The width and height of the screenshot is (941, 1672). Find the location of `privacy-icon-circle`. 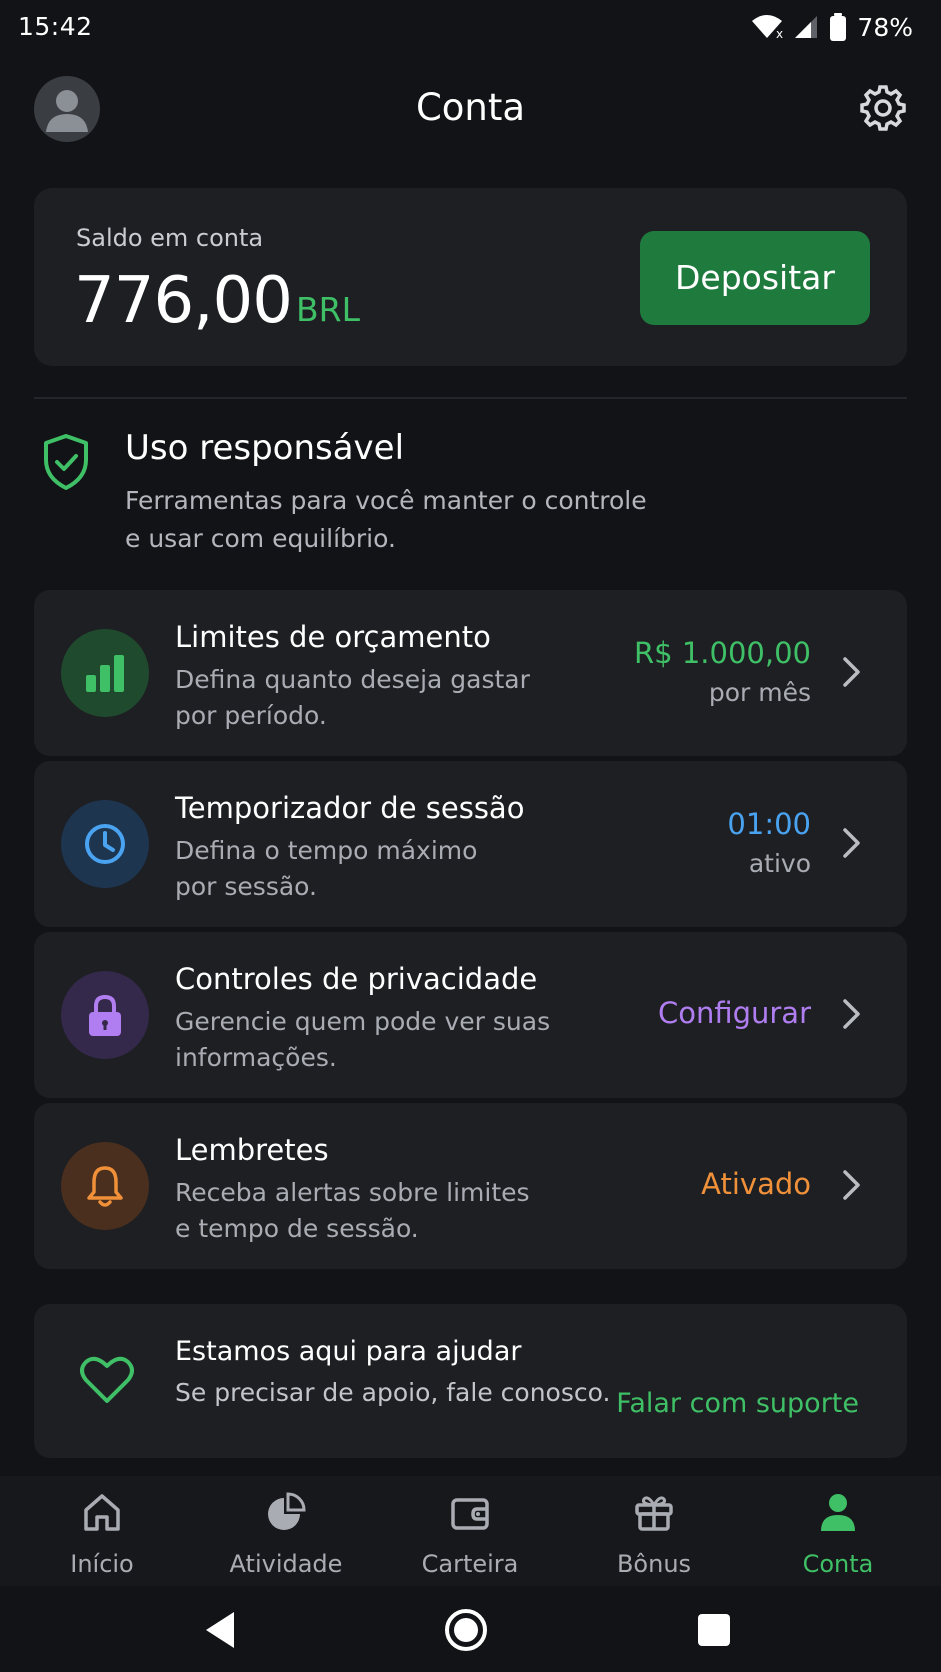

privacy-icon-circle is located at coordinates (105, 1015).